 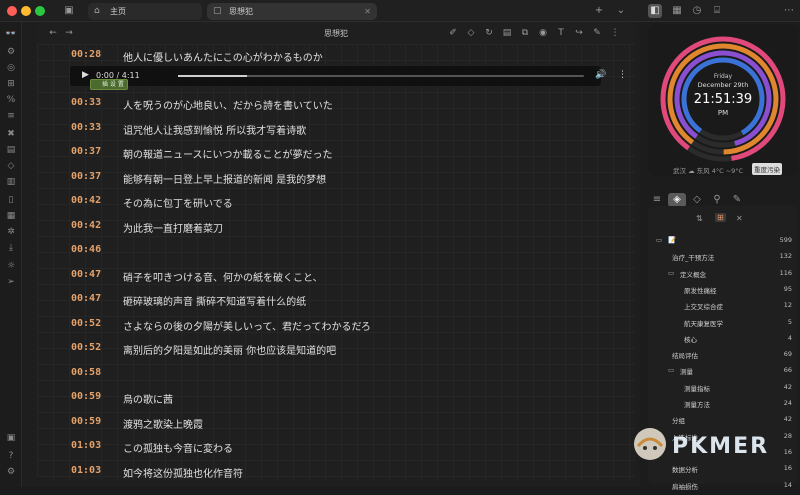 I want to click on gear-icon: ⚙, so click(x=11, y=472).